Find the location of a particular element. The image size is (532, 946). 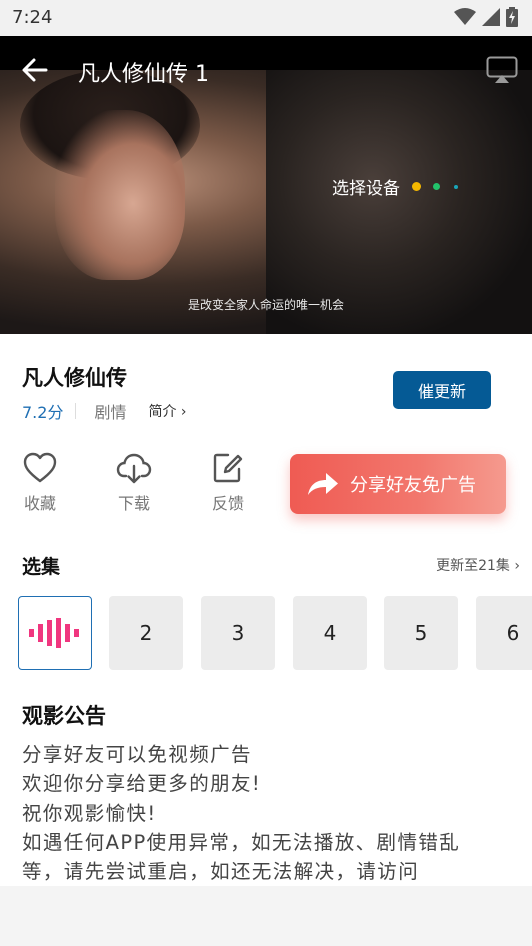

share-banner-label: 分享好友免广告 is located at coordinates (413, 485).